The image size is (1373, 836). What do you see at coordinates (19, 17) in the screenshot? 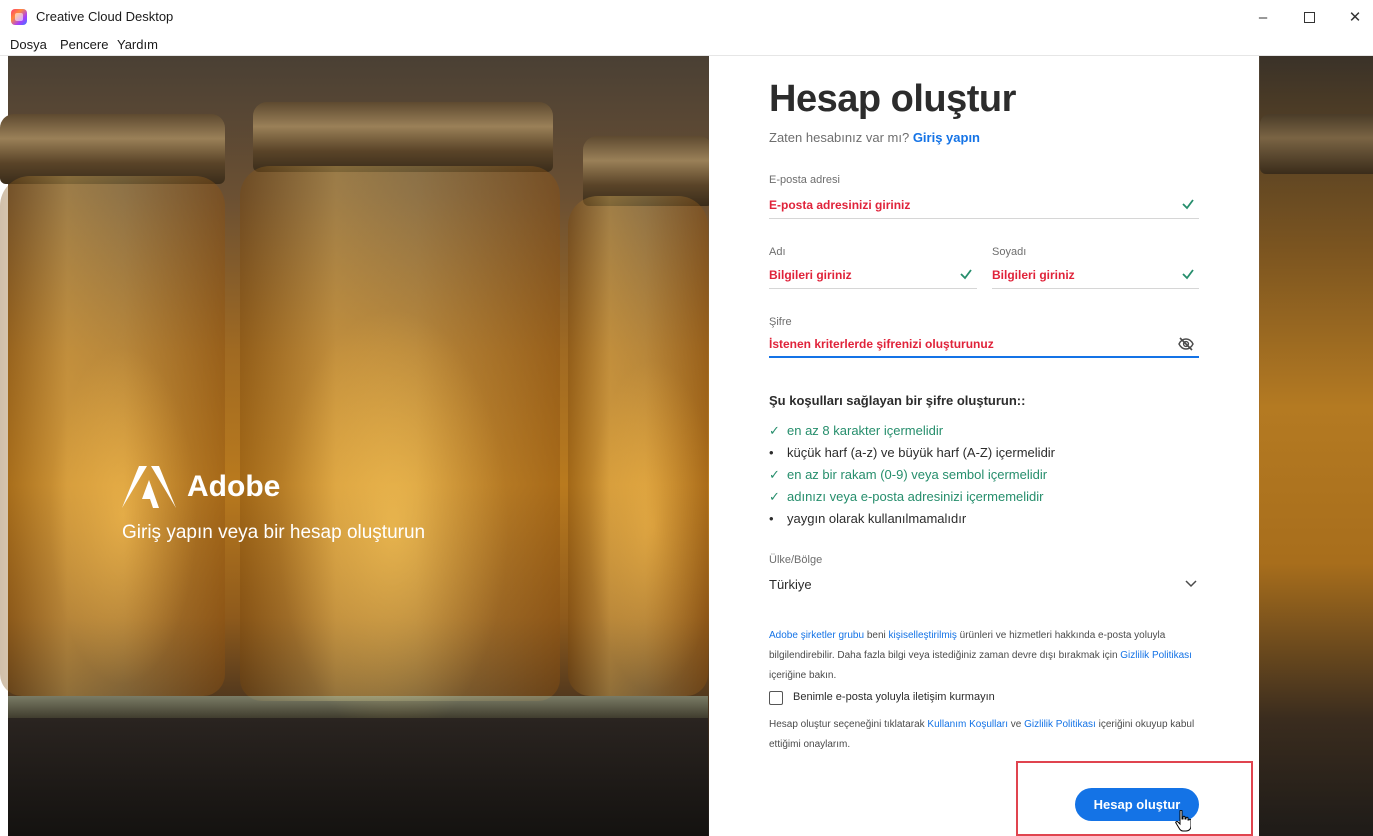
I see `creative-cloud-icon` at bounding box center [19, 17].